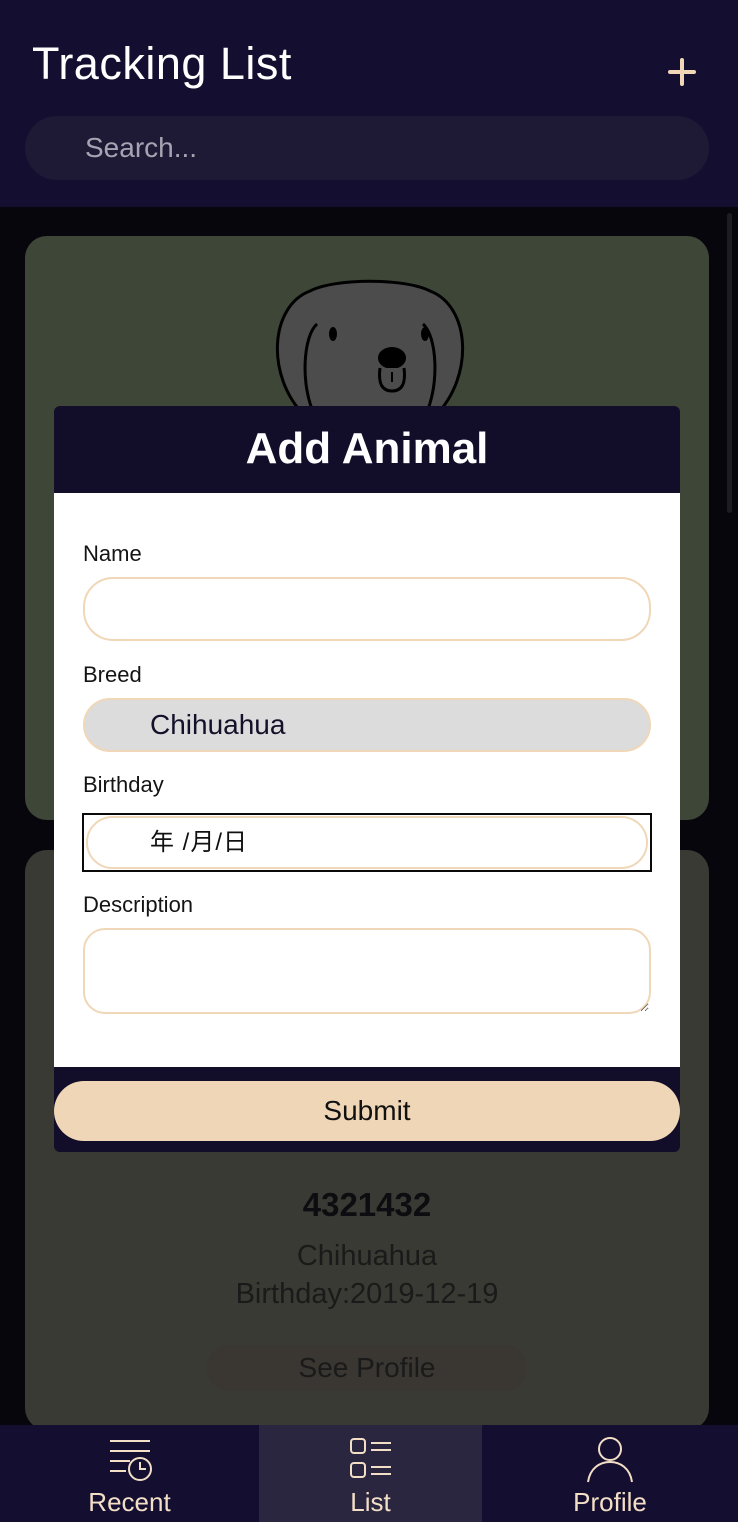  What do you see at coordinates (367, 148) in the screenshot?
I see `search-input` at bounding box center [367, 148].